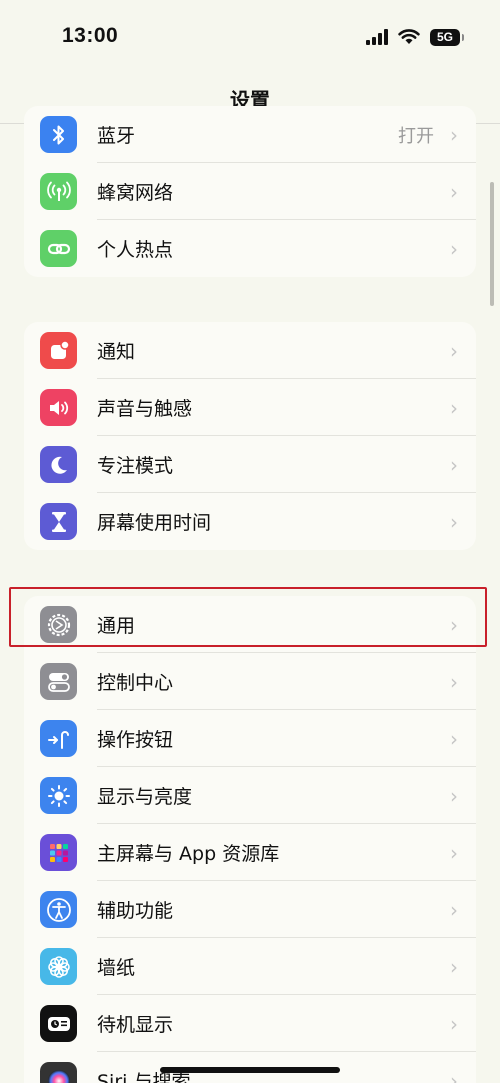 This screenshot has height=1083, width=500. What do you see at coordinates (135, 911) in the screenshot?
I see `settings-row-label: 辅助功能` at bounding box center [135, 911].